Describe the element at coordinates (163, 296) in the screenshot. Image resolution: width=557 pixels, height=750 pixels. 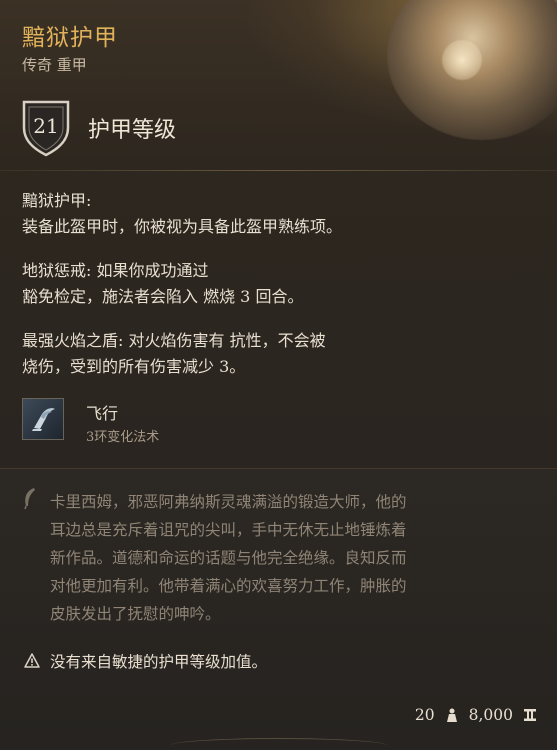
I see `property-2-text: 豁免检定，施法者会陷入 燃烧 3 回合。` at that location.